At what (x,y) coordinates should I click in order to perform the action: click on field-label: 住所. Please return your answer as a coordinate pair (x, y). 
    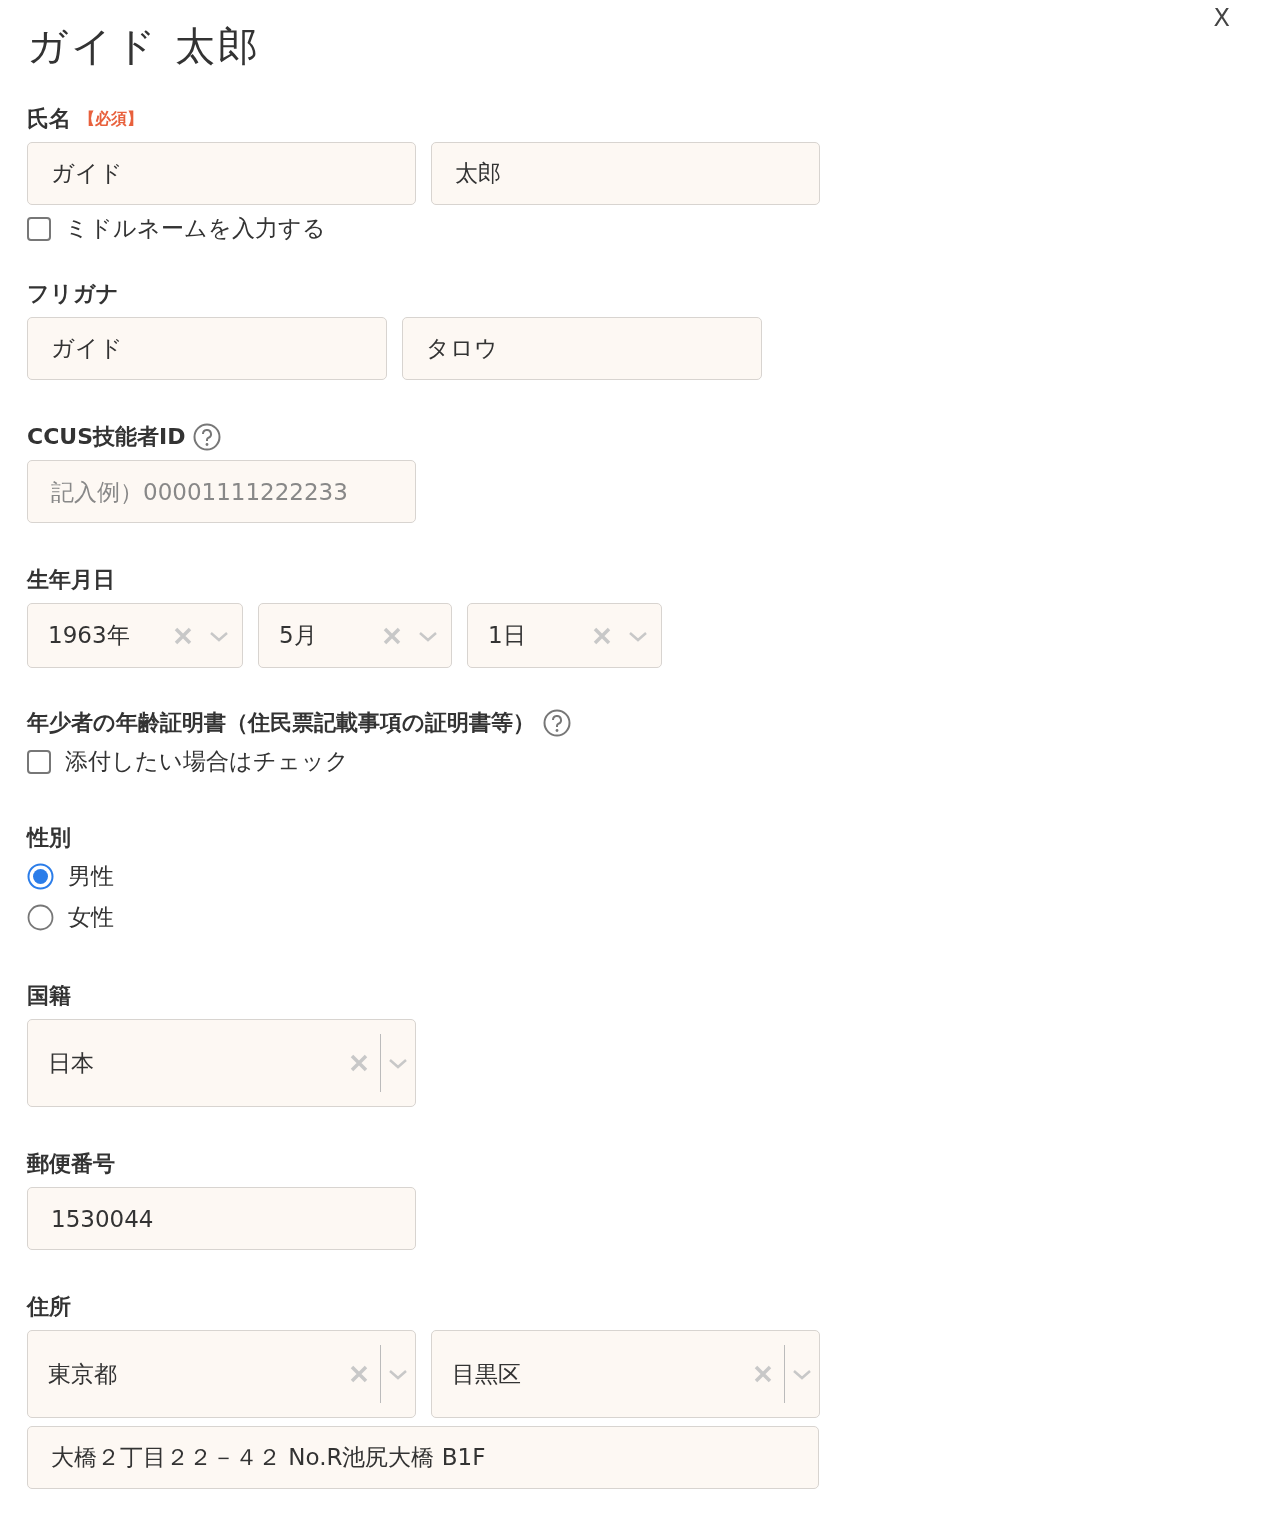
    Looking at the image, I should click on (49, 1307).